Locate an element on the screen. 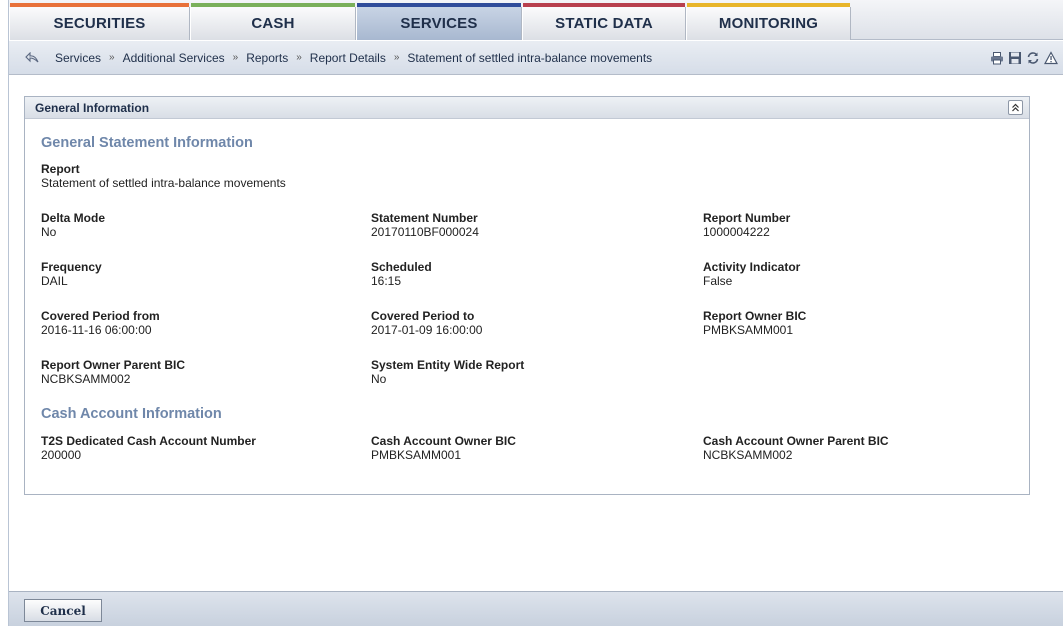  breadcrumb-item-reports: Reports is located at coordinates (267, 58).